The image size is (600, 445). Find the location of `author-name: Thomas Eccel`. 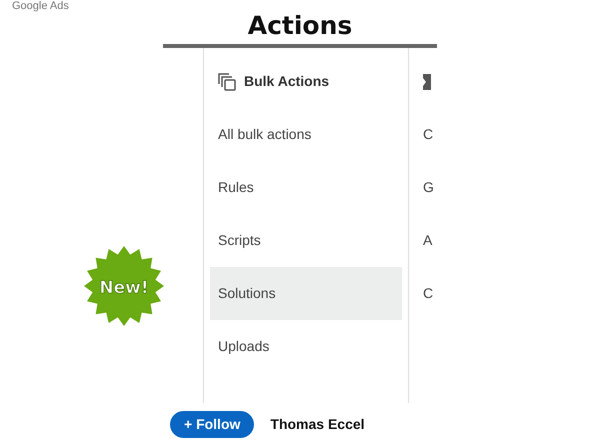

author-name: Thomas Eccel is located at coordinates (317, 424).